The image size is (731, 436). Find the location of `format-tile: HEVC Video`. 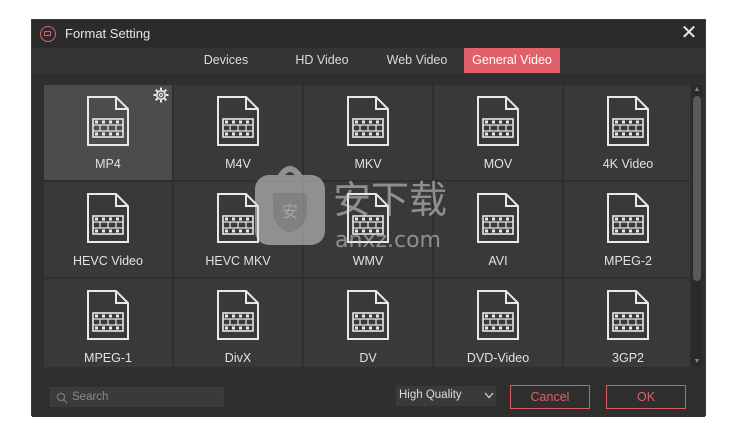

format-tile: HEVC Video is located at coordinates (108, 229).